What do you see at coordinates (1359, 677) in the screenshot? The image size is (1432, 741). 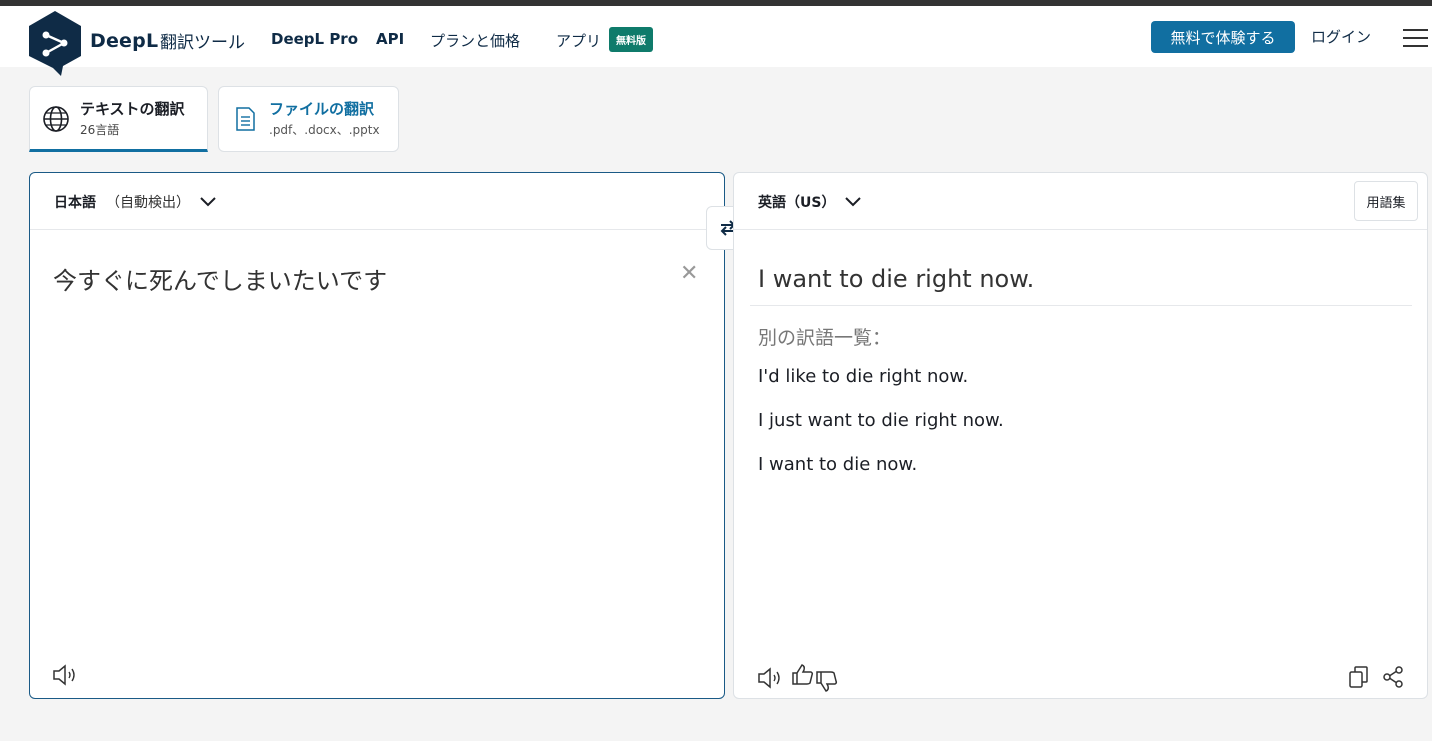 I see `copy-icon` at bounding box center [1359, 677].